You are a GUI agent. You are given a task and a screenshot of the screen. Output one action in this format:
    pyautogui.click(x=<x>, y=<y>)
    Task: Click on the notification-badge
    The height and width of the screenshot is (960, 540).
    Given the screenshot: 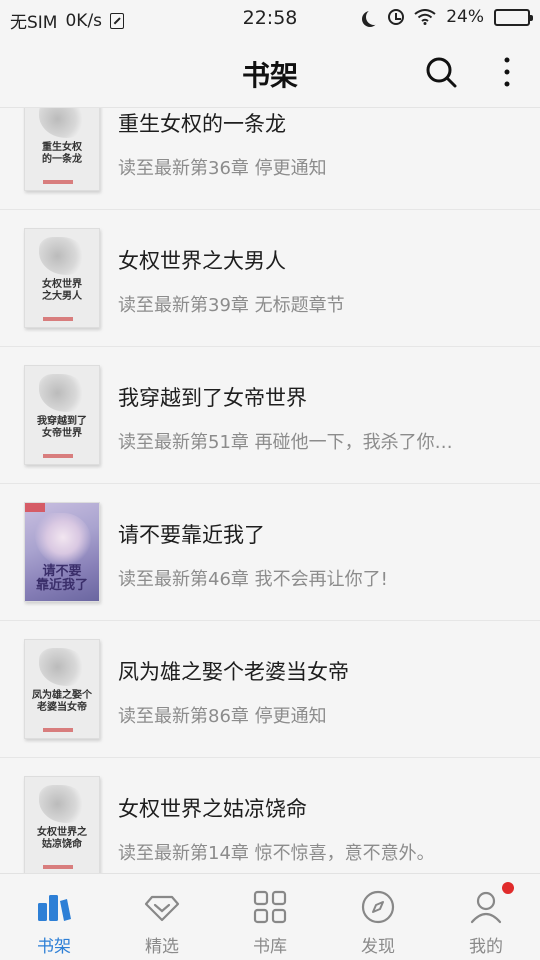 What is the action you would take?
    pyautogui.click(x=508, y=888)
    